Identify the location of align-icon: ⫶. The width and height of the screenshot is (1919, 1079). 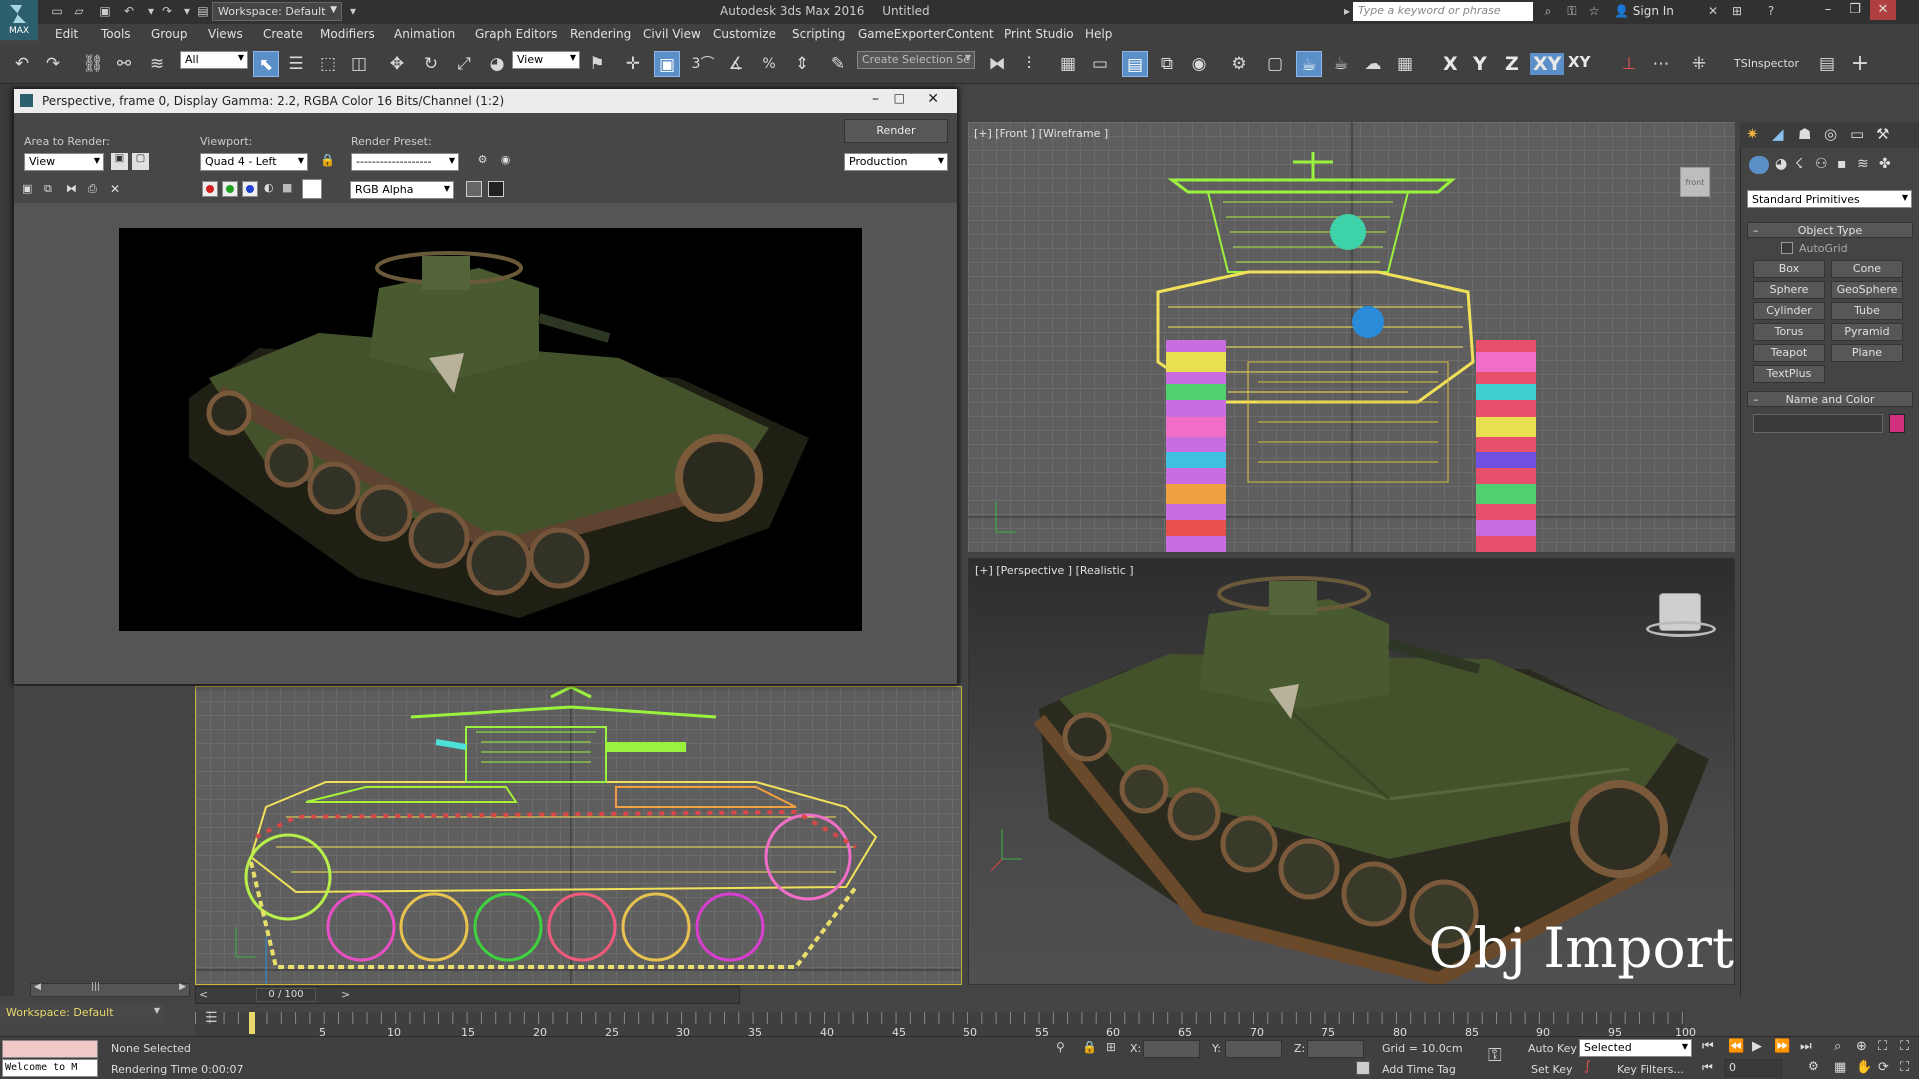
(1029, 64).